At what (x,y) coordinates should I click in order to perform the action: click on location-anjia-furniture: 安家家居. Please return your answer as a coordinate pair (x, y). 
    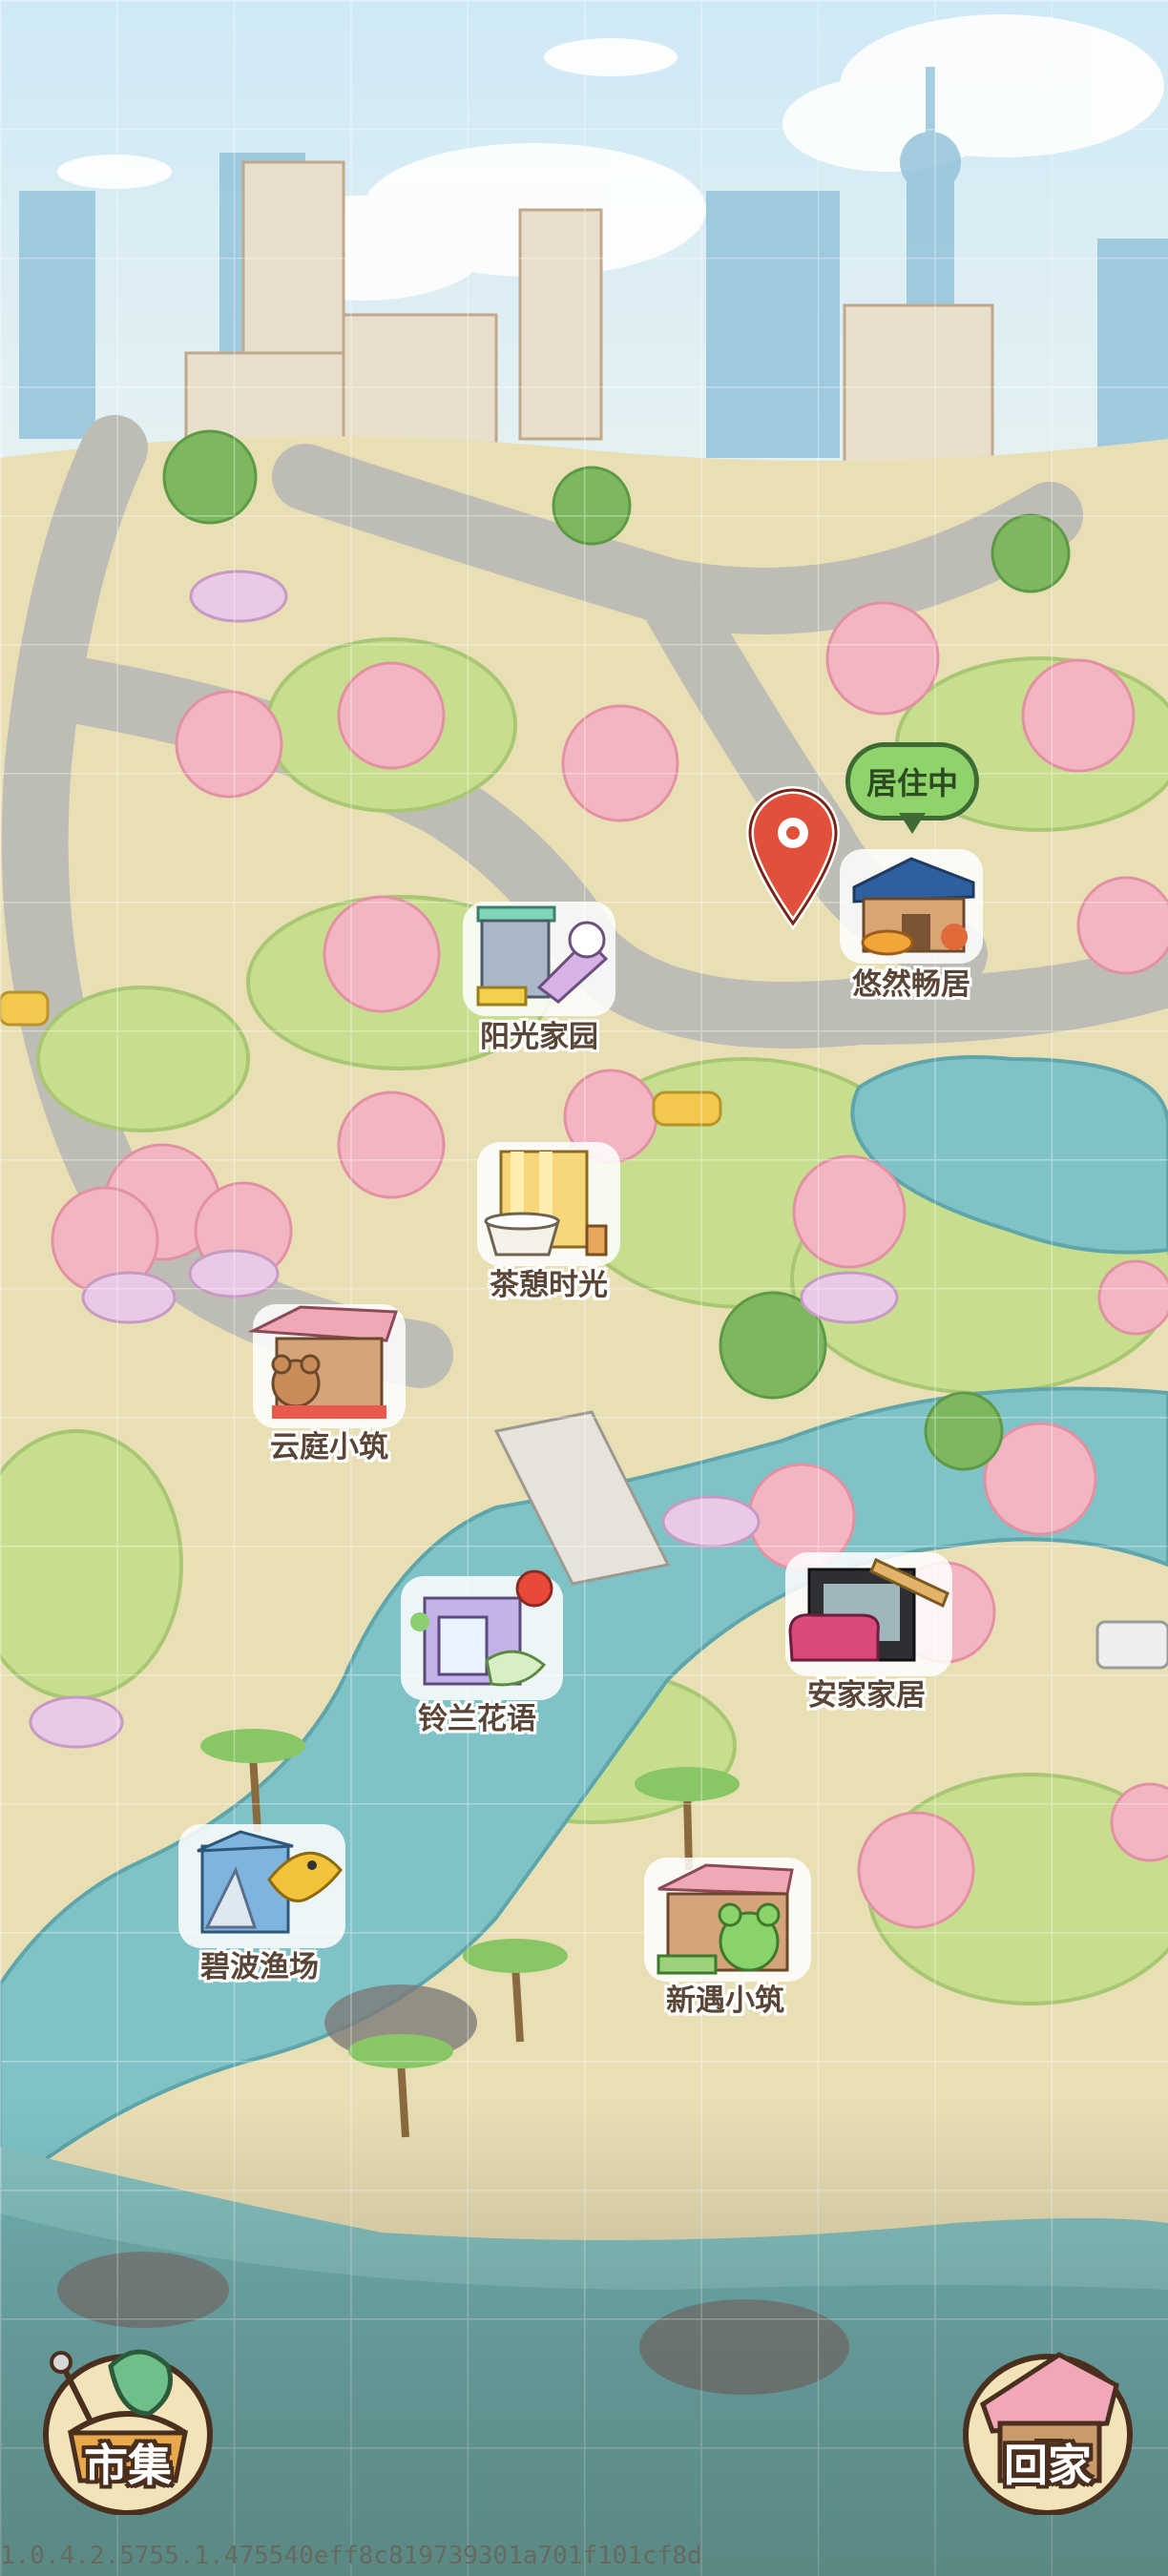
    Looking at the image, I should click on (866, 1627).